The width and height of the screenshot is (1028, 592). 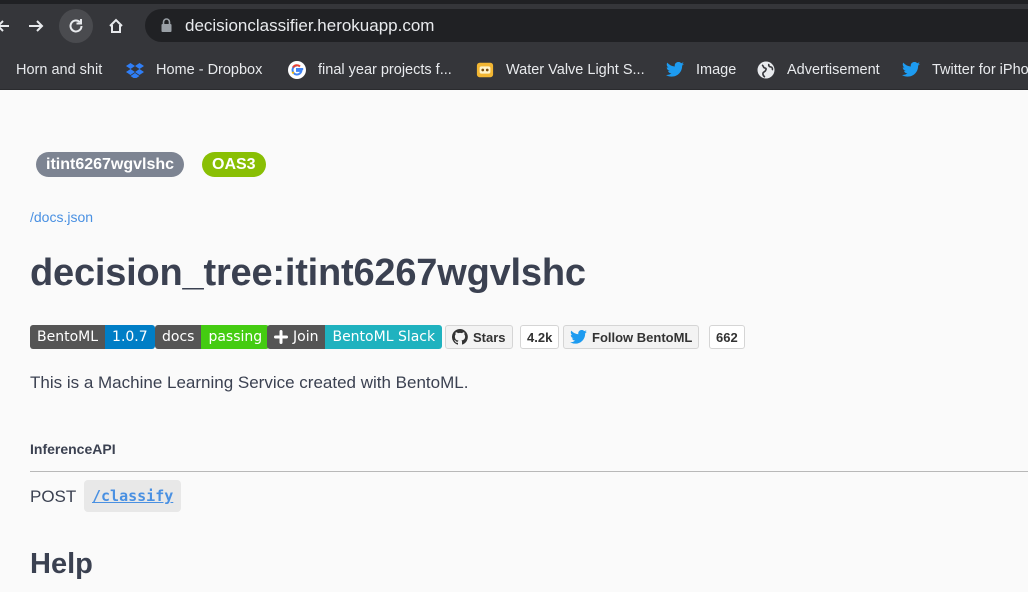 I want to click on bookmark-label: Horn and shit, so click(x=59, y=69).